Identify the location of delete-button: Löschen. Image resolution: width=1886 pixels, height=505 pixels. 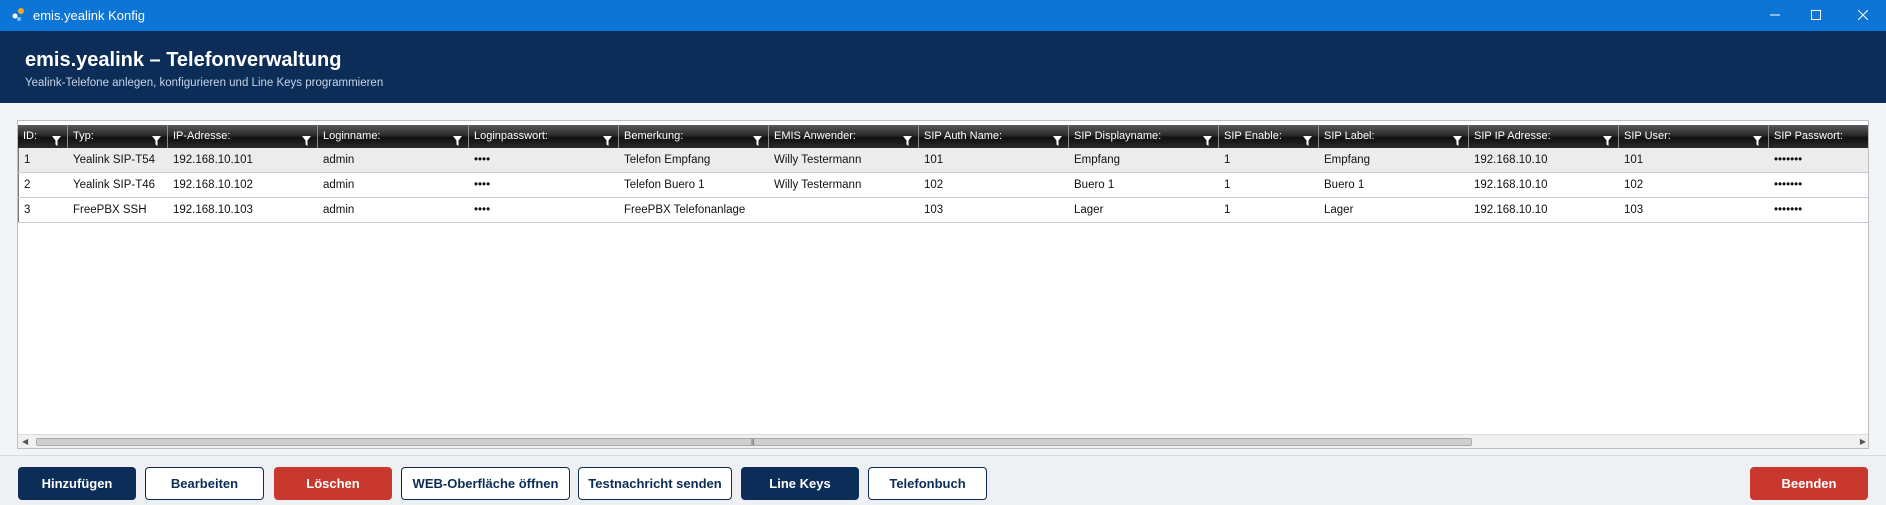
(333, 483).